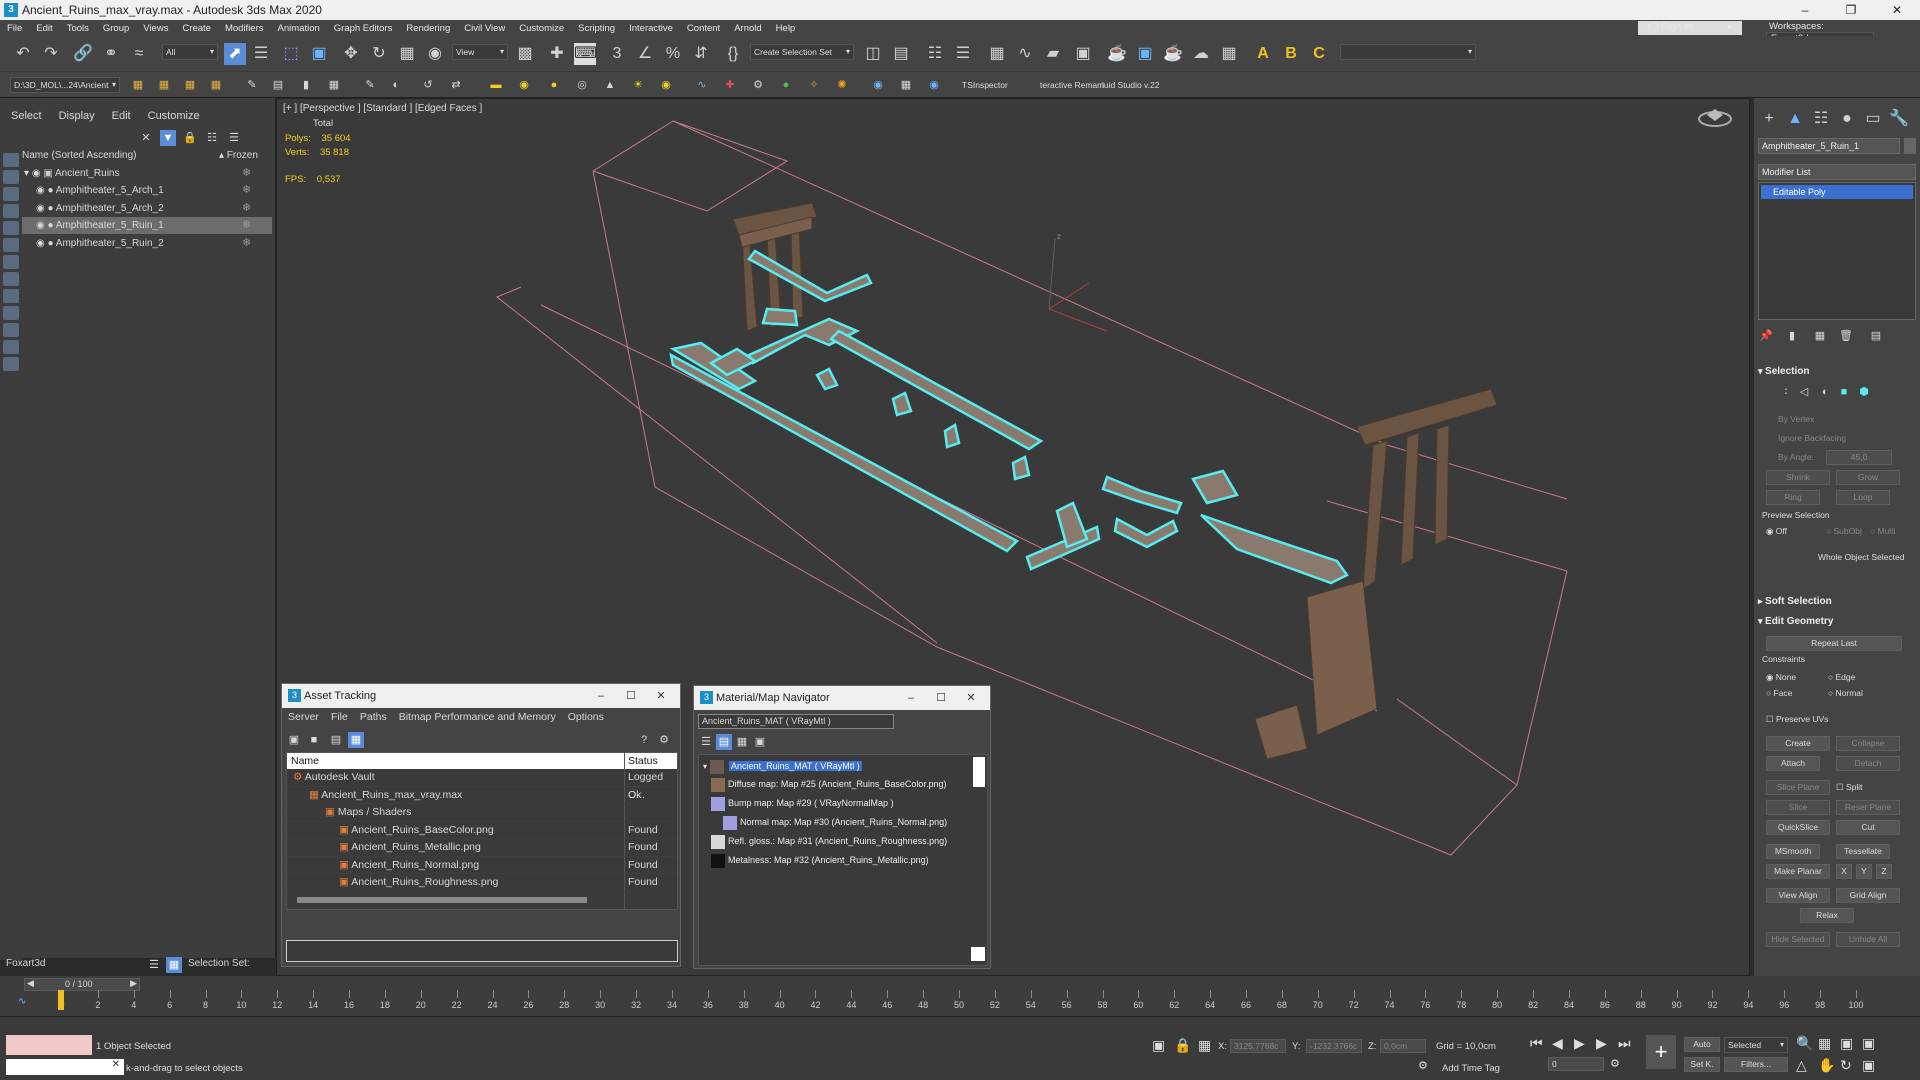 This screenshot has height=1080, width=1920. Describe the element at coordinates (582, 85) in the screenshot. I see `torus-icon: ◎` at that location.